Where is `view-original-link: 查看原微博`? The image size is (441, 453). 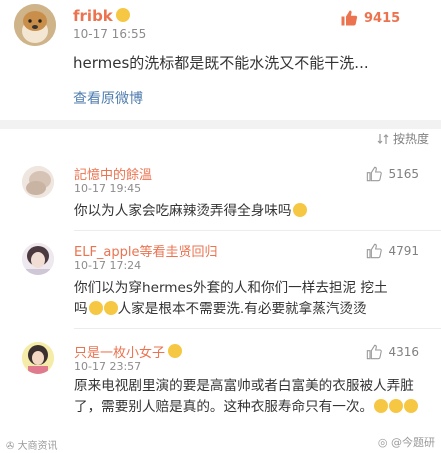
view-original-link: 查看原微博 is located at coordinates (108, 98).